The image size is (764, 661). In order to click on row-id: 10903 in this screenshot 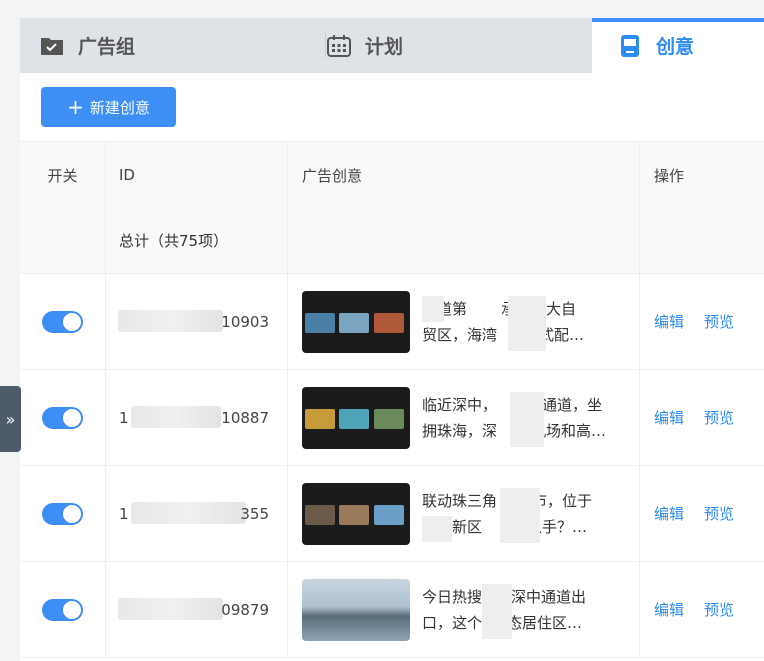, I will do `click(197, 321)`.